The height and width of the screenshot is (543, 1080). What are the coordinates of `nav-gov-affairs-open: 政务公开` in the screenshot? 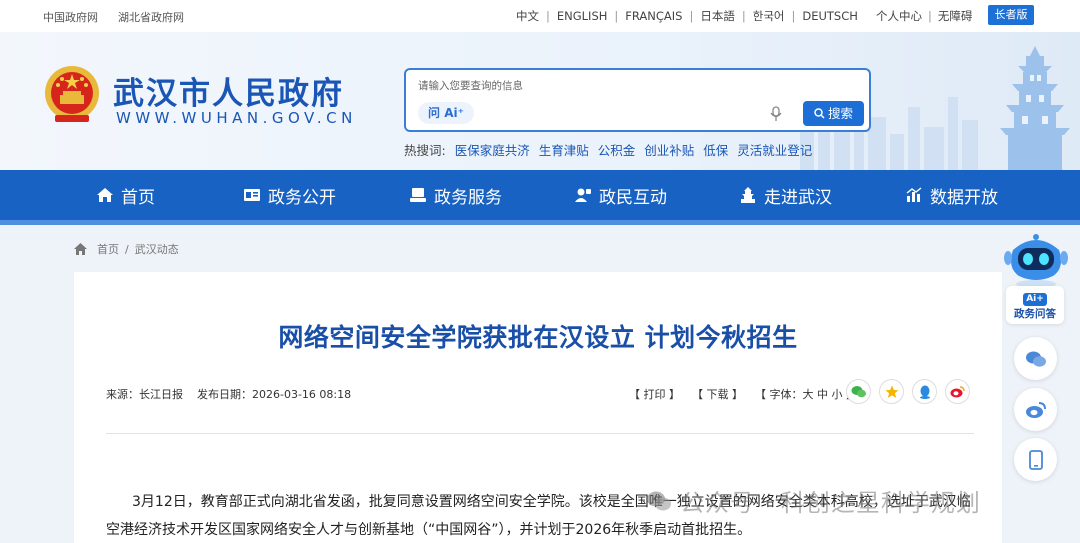 It's located at (326, 195).